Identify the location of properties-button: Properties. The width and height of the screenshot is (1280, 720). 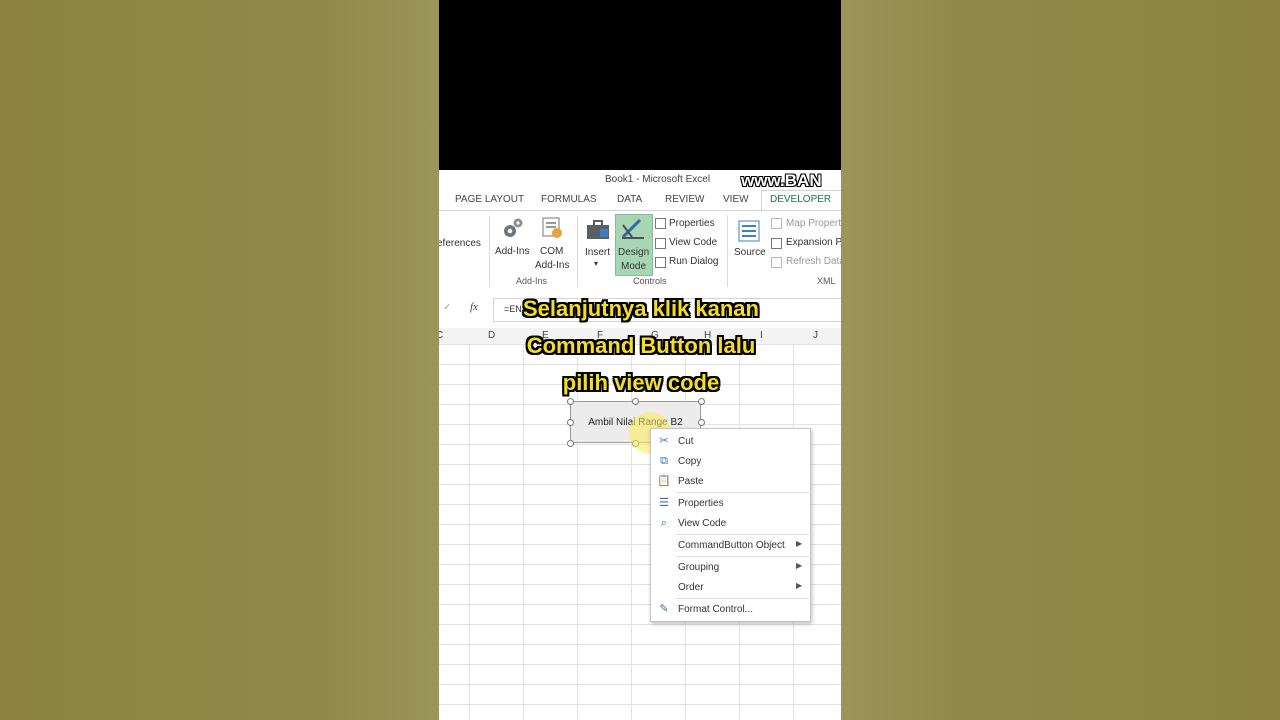
(692, 223).